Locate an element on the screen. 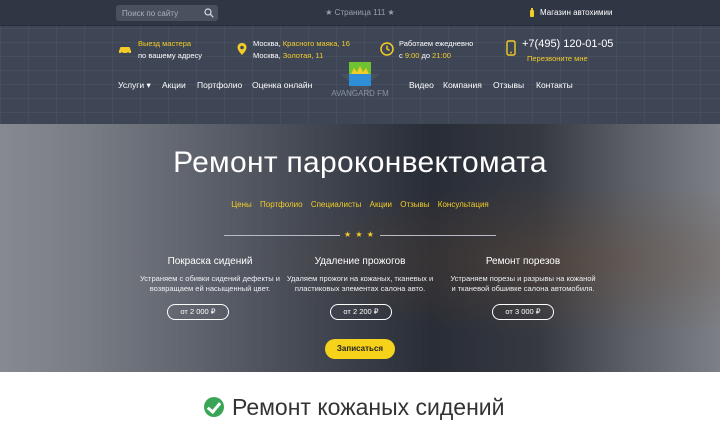  price-button: от 3 000 ₽ is located at coordinates (523, 312).